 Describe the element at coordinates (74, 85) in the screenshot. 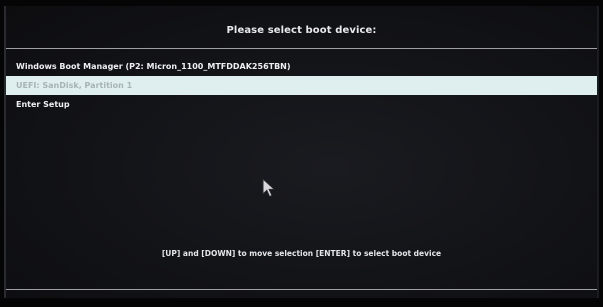

I see `boot-option-label: UEFI: SanDisk, Partition 1` at that location.